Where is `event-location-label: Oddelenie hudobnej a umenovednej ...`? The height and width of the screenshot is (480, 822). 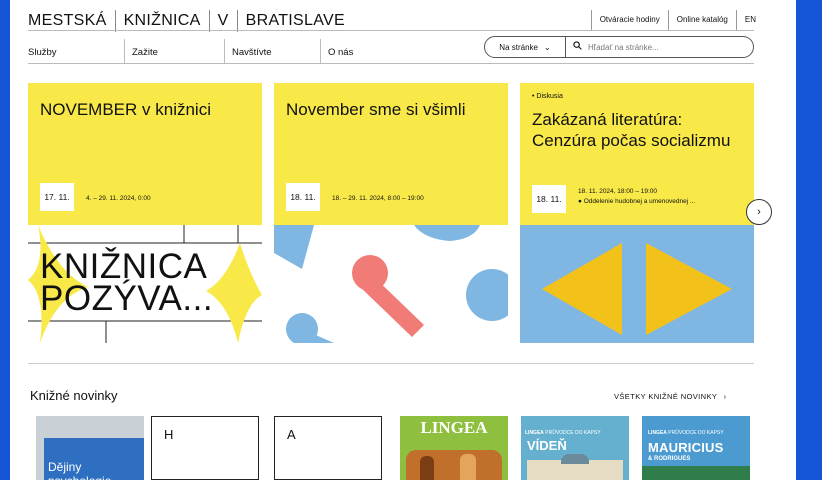 event-location-label: Oddelenie hudobnej a umenovednej ... is located at coordinates (639, 201).